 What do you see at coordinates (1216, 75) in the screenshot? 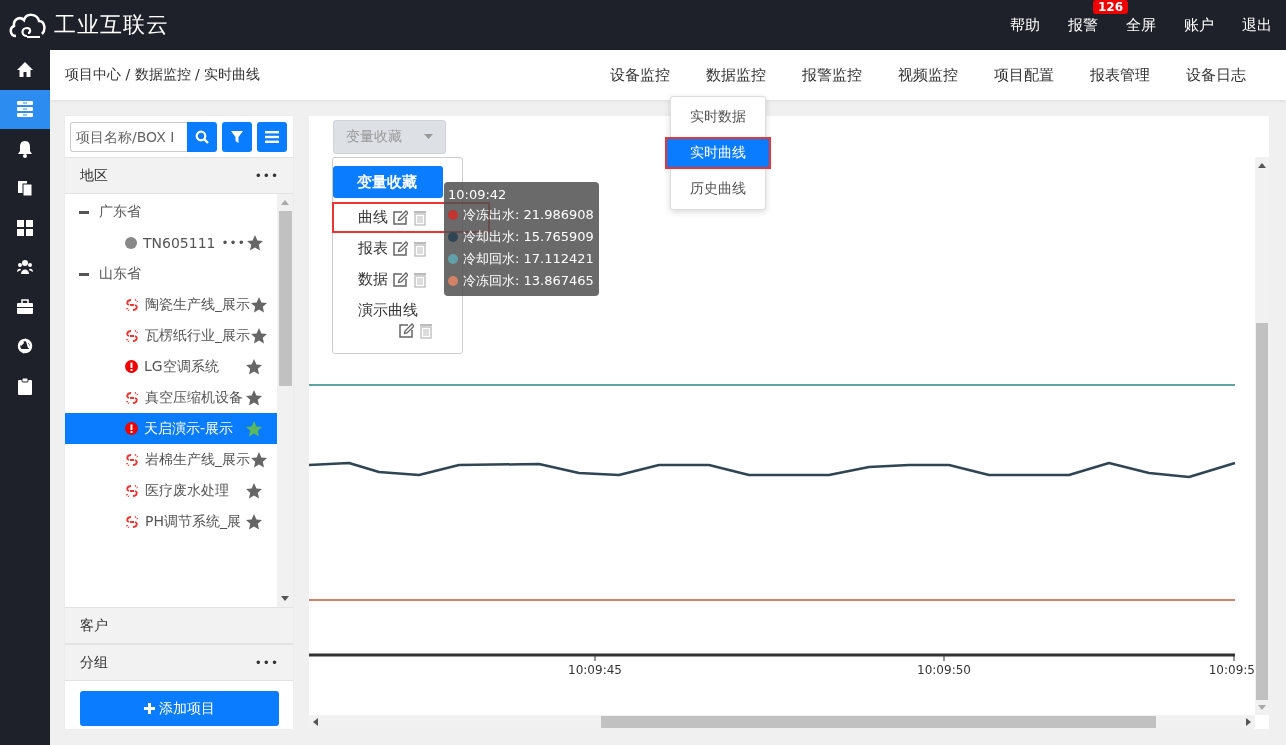
I see `nav-tab: 设备日志` at bounding box center [1216, 75].